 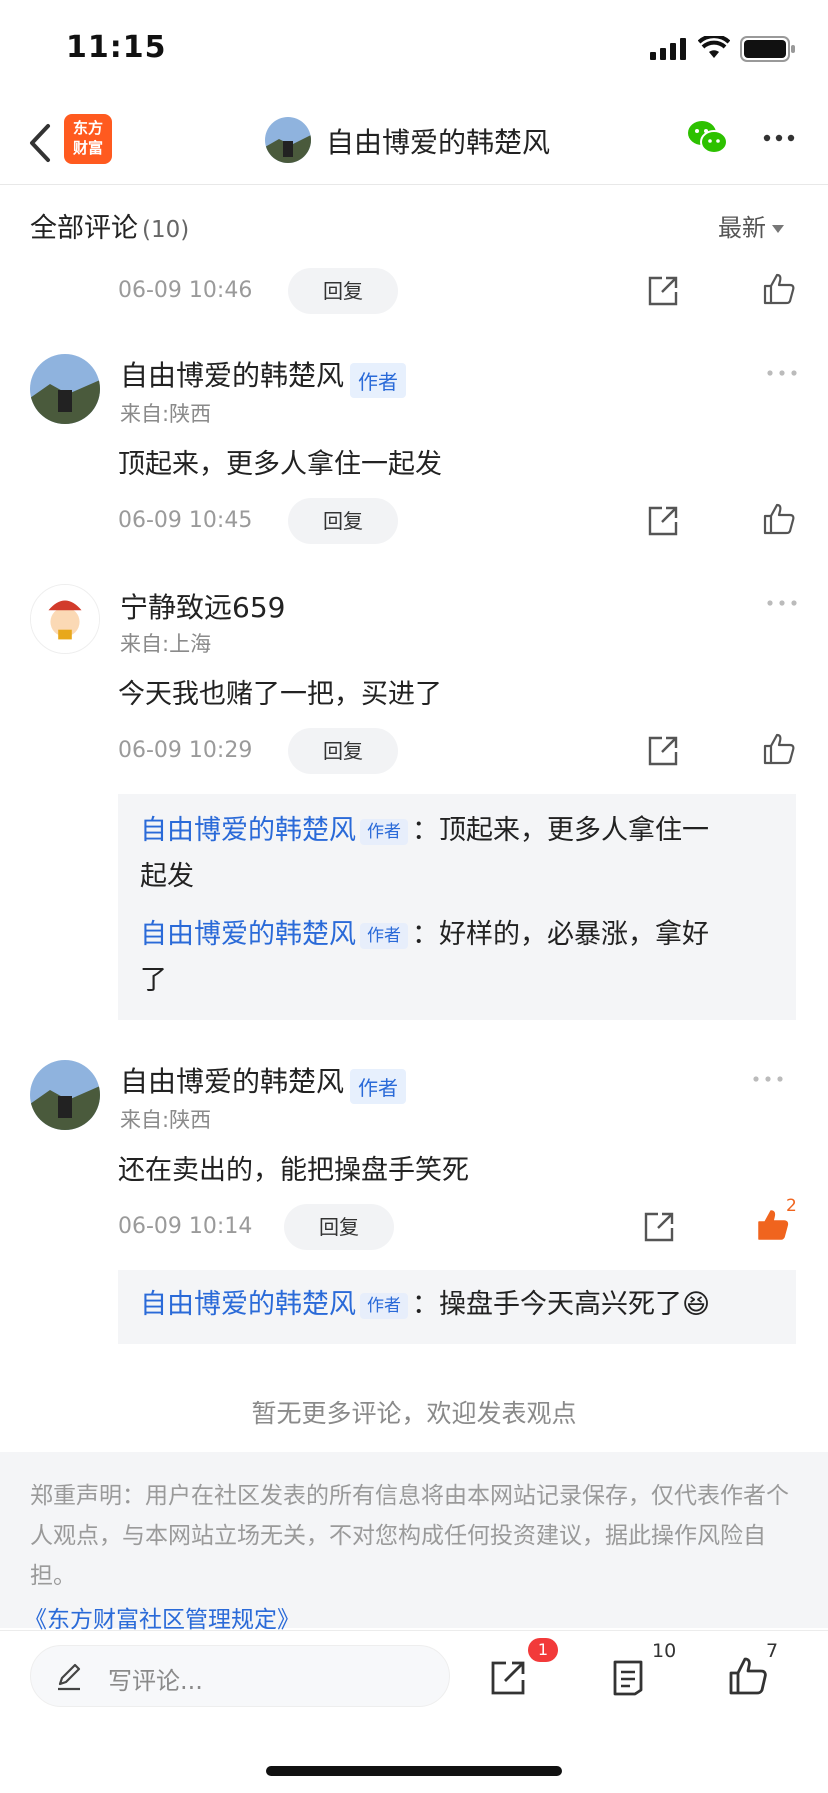 What do you see at coordinates (791, 1206) in the screenshot?
I see `like-count: 2` at bounding box center [791, 1206].